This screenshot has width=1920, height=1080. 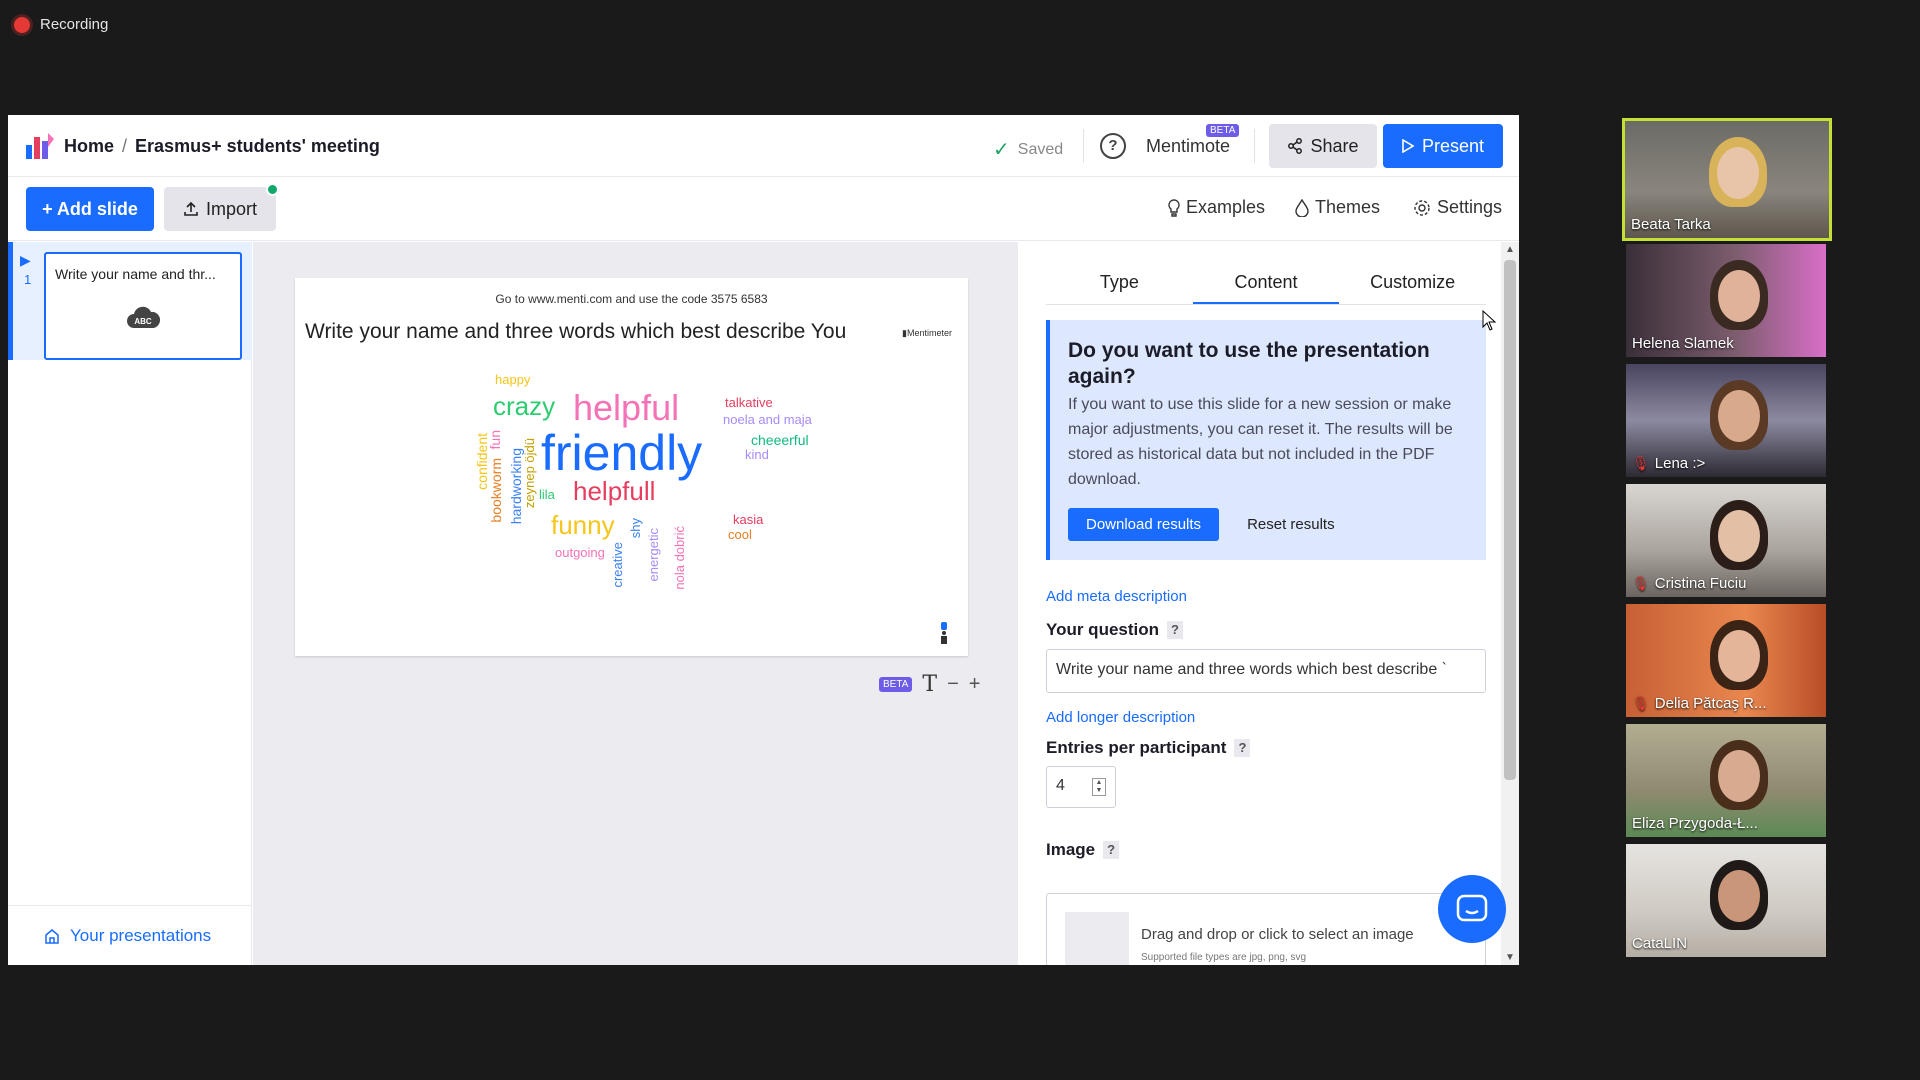 What do you see at coordinates (1148, 748) in the screenshot?
I see `entries-label-row: Entries per participant ?` at bounding box center [1148, 748].